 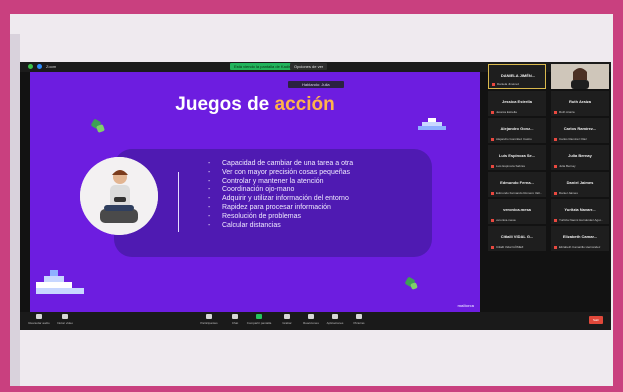 I want to click on participant-tile: Citlalli VIDAL G... Citlalli Vidal GÓMEZ, so click(x=517, y=238).